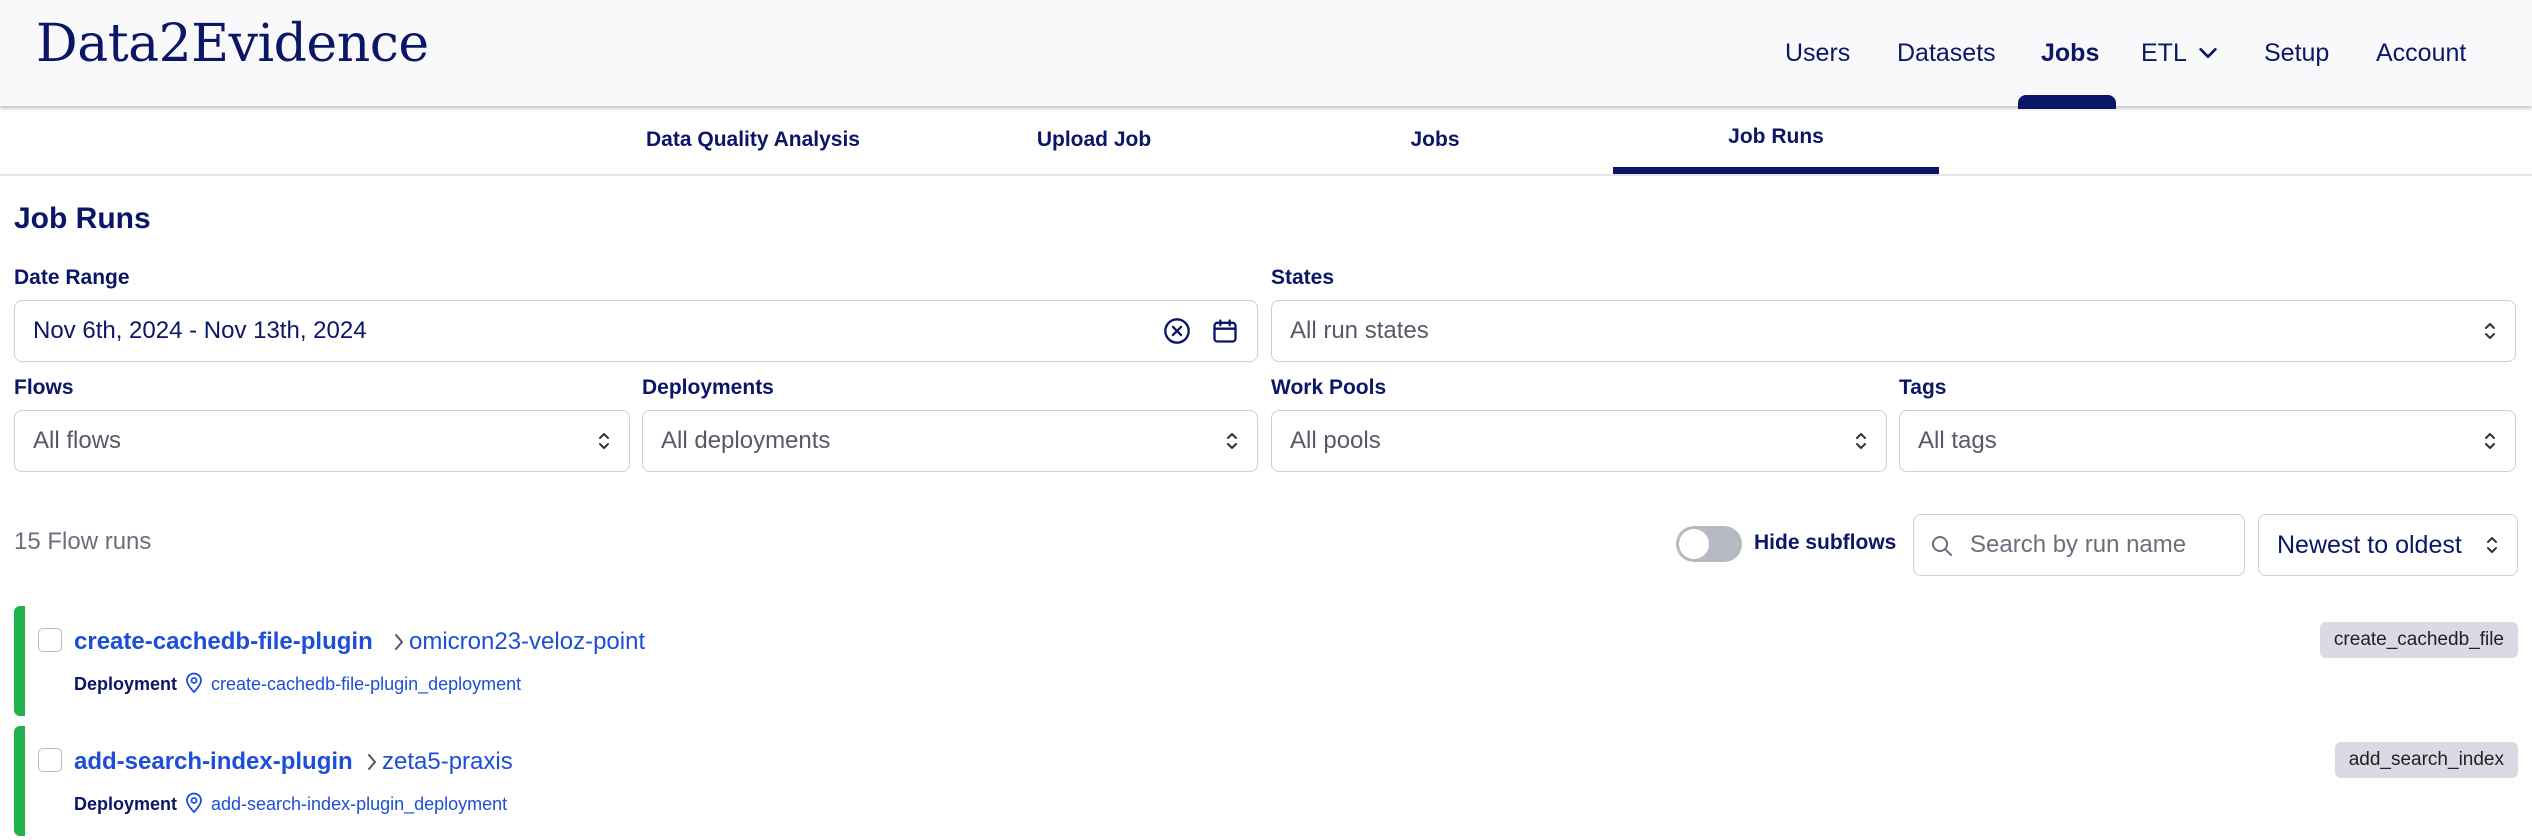 The image size is (2532, 840). What do you see at coordinates (1957, 440) in the screenshot?
I see `tags-value: All tags` at bounding box center [1957, 440].